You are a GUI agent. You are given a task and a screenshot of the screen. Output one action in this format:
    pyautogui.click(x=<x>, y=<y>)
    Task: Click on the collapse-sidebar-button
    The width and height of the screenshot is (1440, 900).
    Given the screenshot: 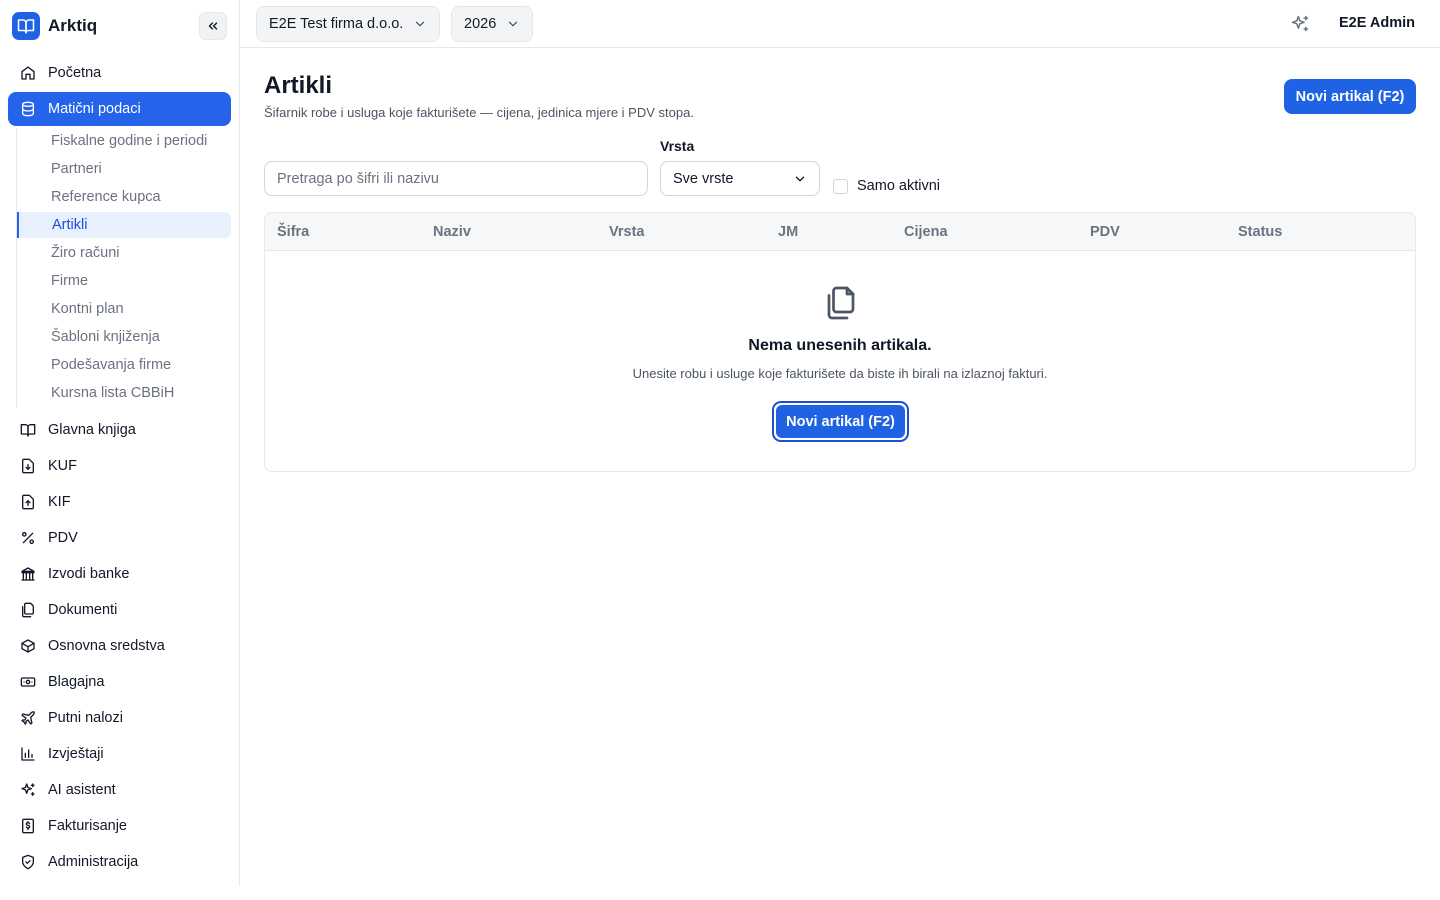 What is the action you would take?
    pyautogui.click(x=213, y=26)
    